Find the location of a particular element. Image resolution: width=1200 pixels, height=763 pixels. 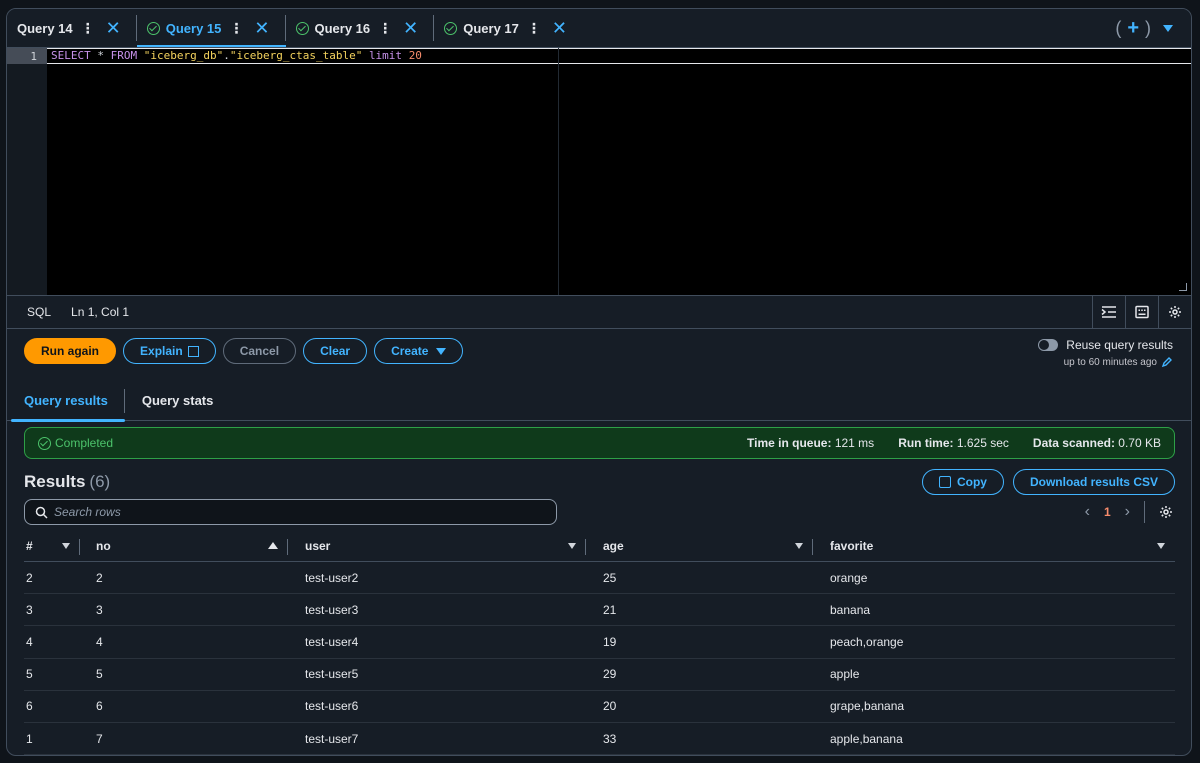

string-table: "iceberg_ctas_table" is located at coordinates (296, 55).